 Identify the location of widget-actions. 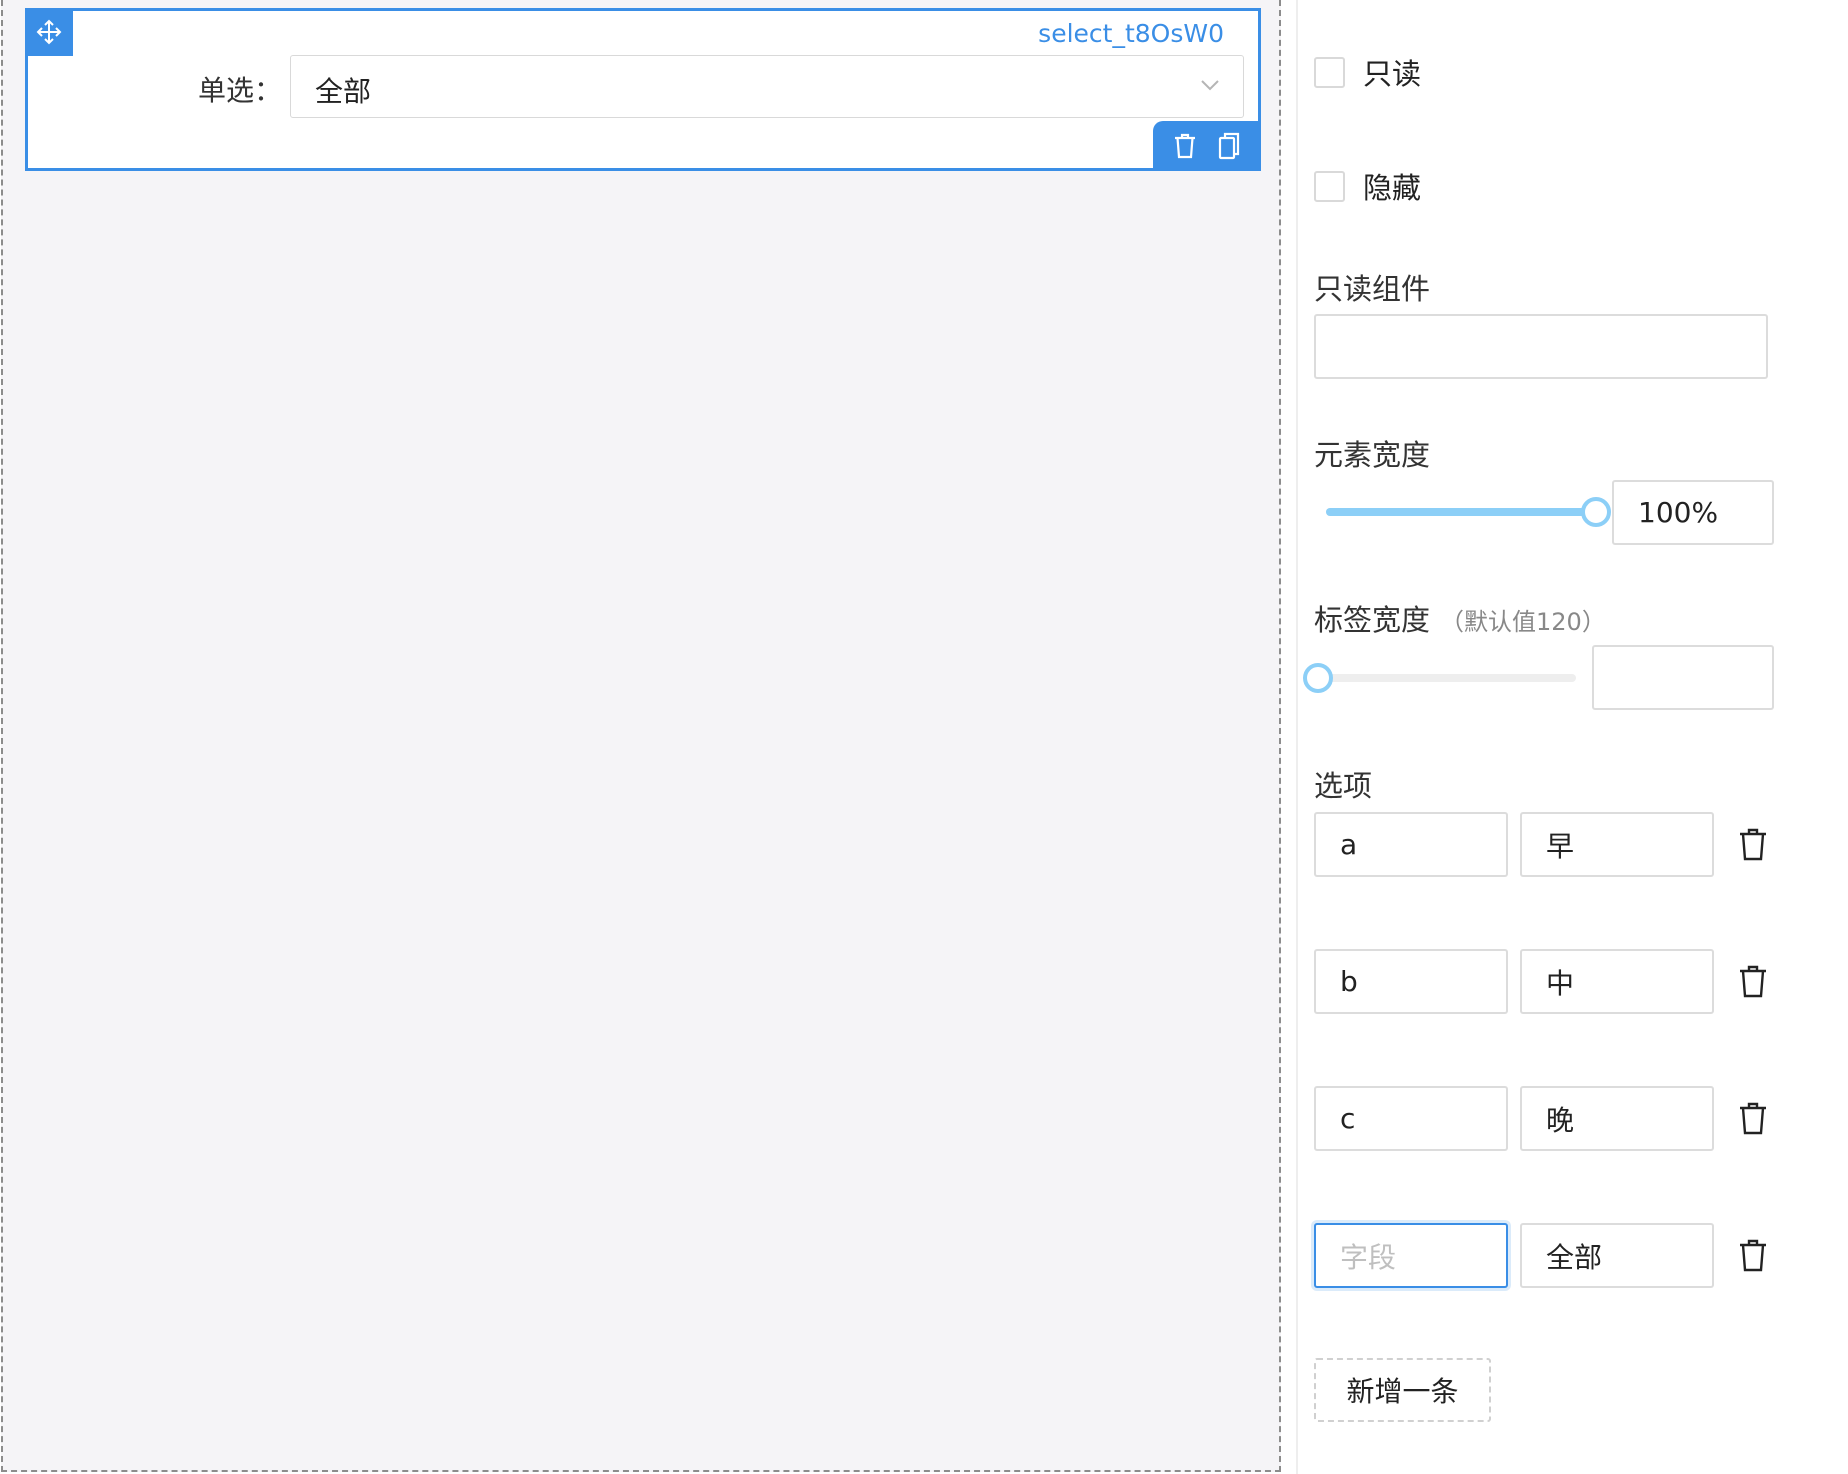
(1207, 146).